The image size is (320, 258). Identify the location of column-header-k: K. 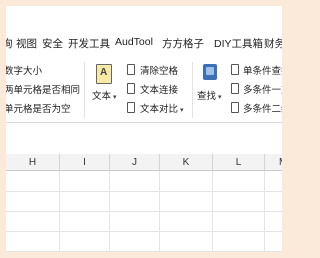
(186, 162).